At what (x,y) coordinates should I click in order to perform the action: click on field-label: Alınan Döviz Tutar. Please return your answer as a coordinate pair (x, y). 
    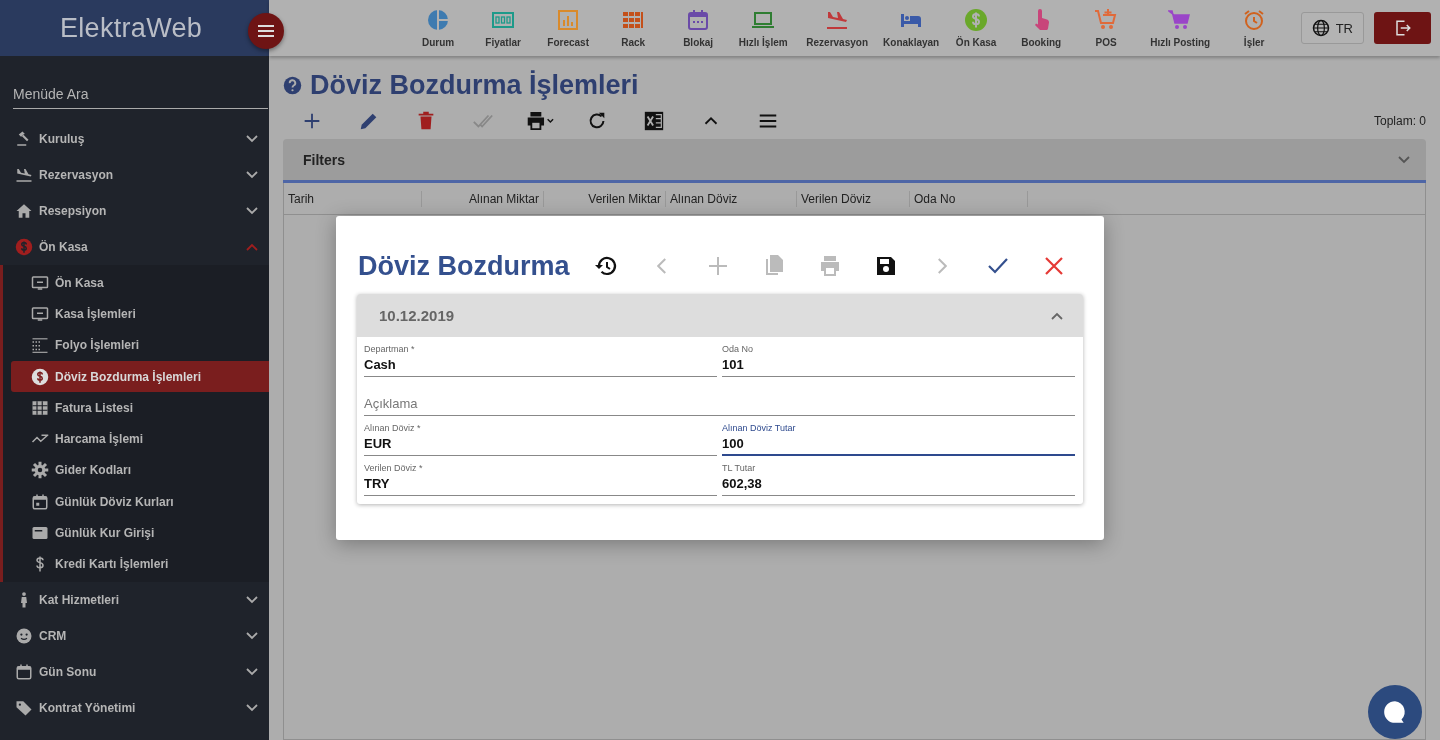
    Looking at the image, I should click on (759, 428).